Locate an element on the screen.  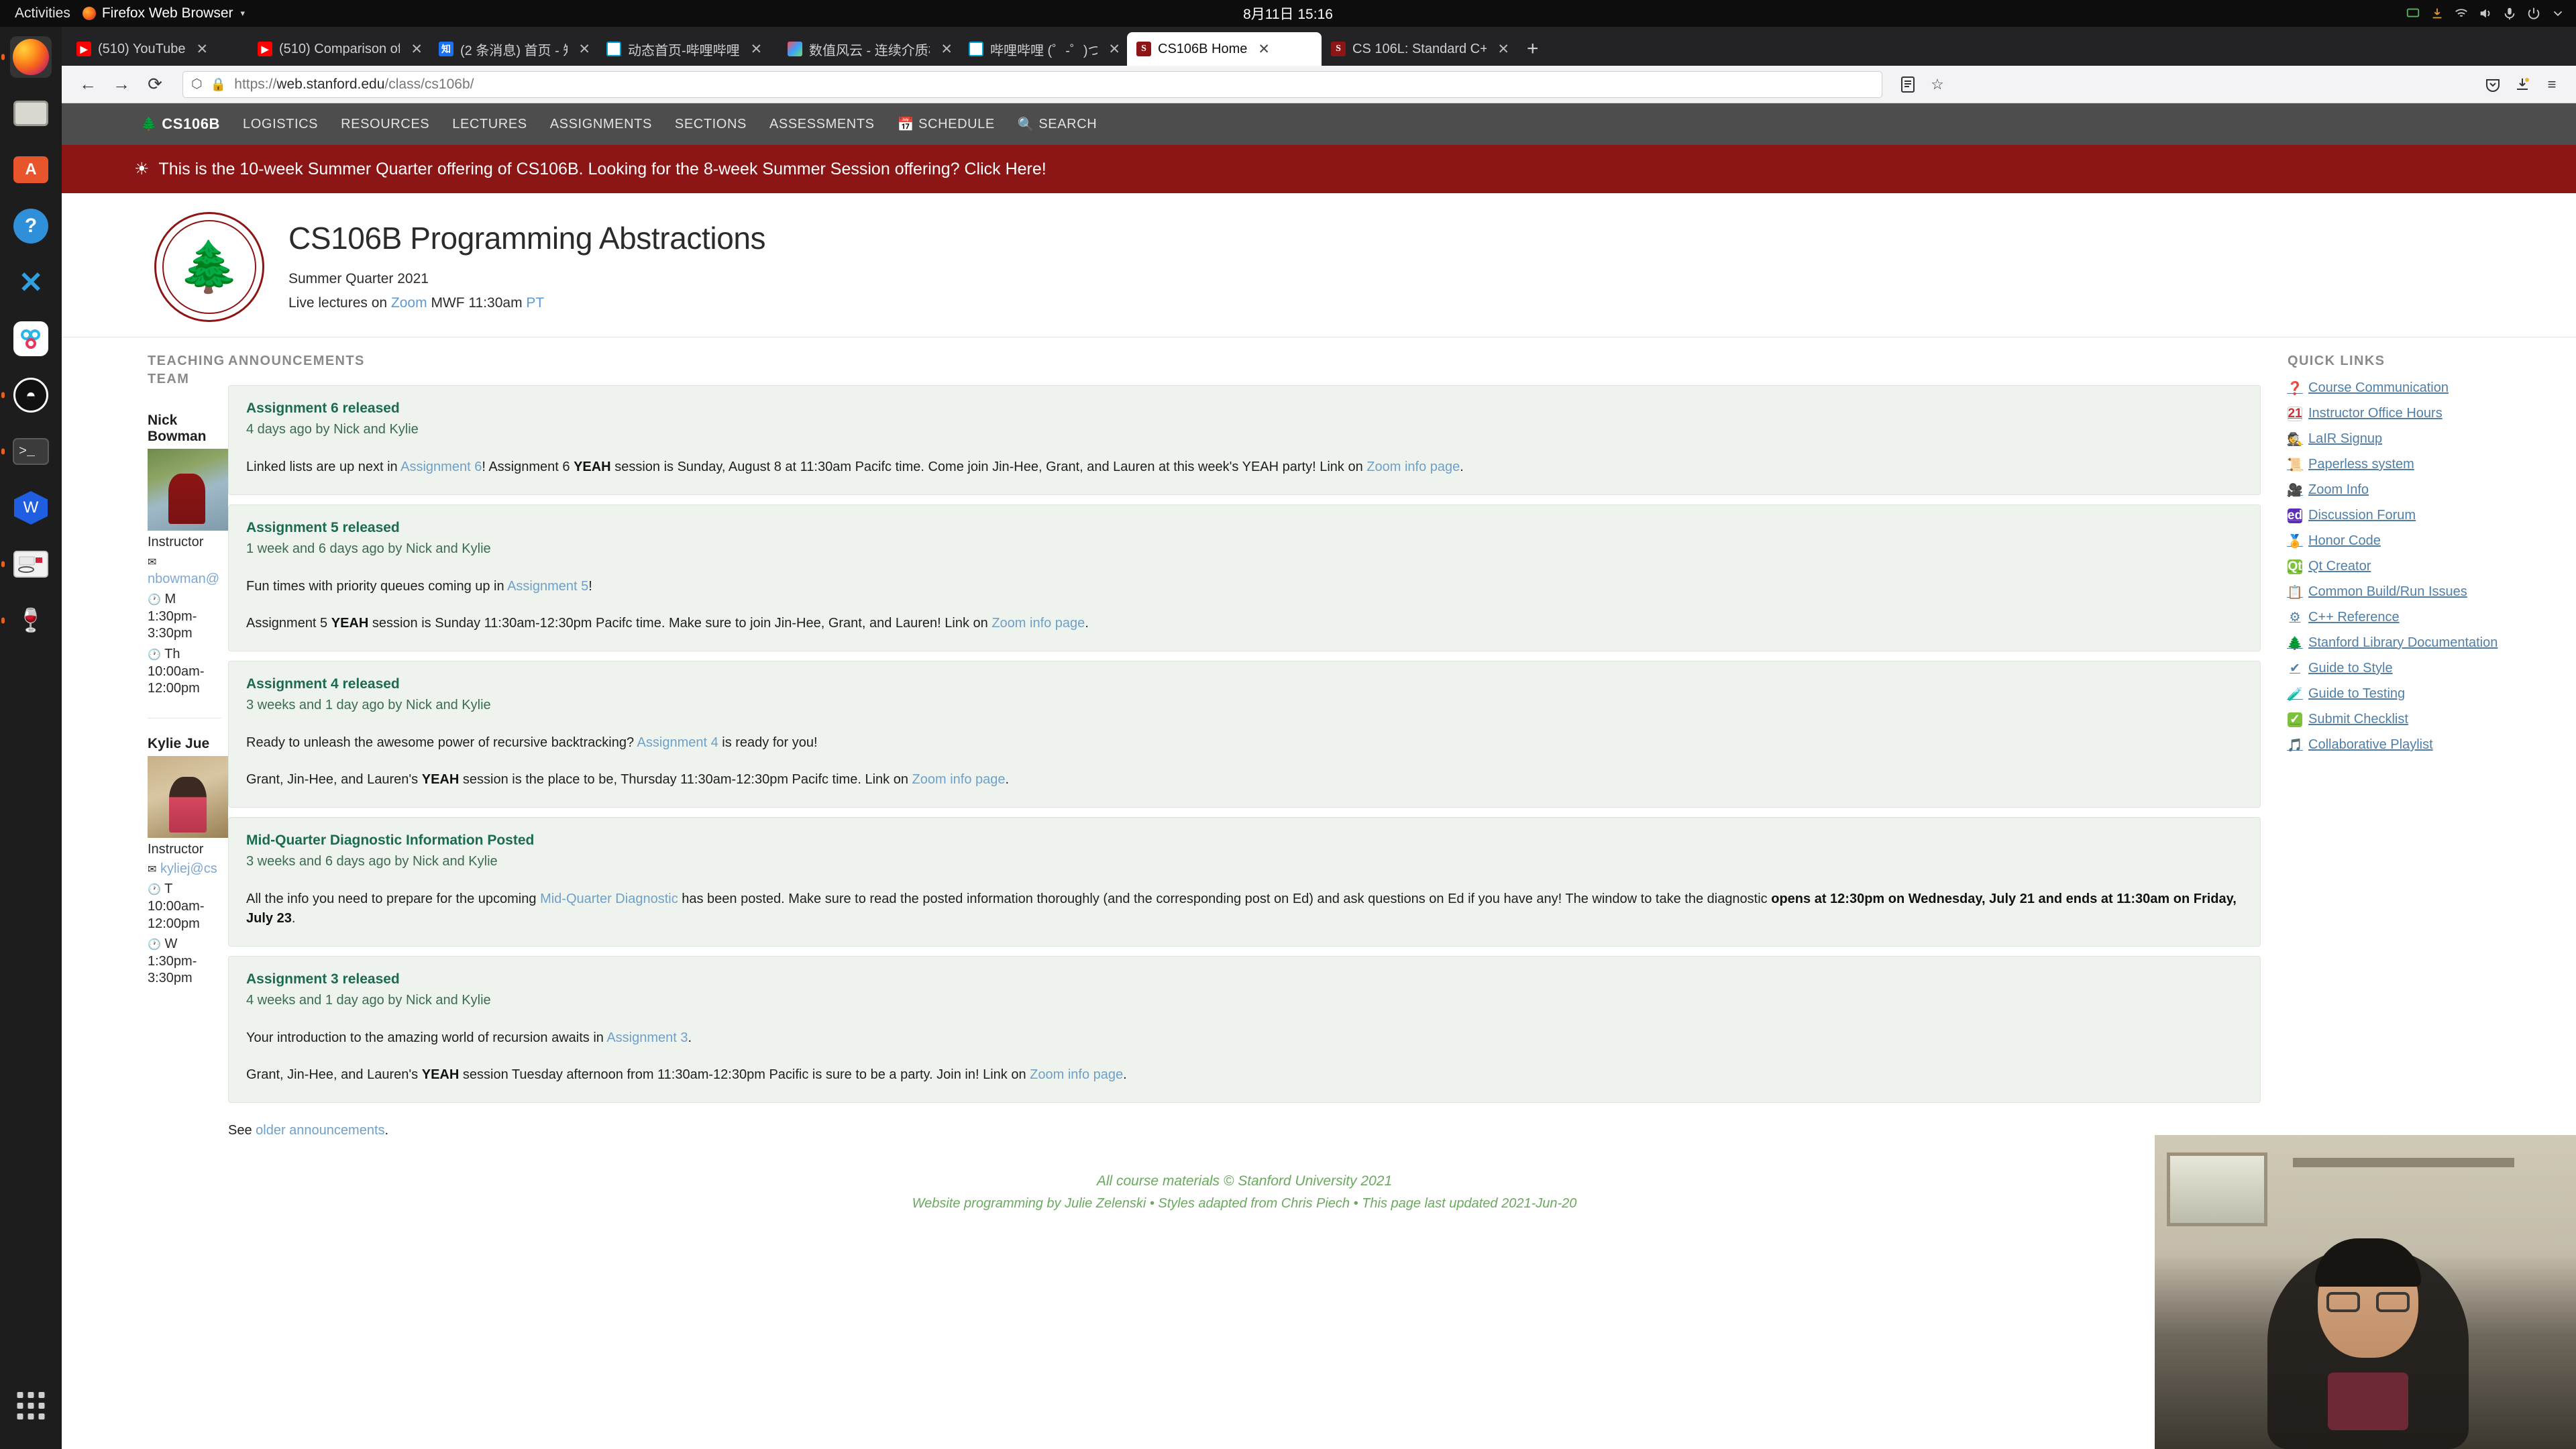
dock-item-clion is located at coordinates (31, 339).